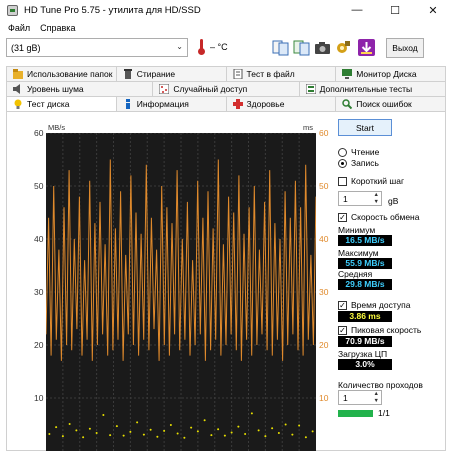 The width and height of the screenshot is (452, 452). I want to click on folder-icon, so click(18, 74).